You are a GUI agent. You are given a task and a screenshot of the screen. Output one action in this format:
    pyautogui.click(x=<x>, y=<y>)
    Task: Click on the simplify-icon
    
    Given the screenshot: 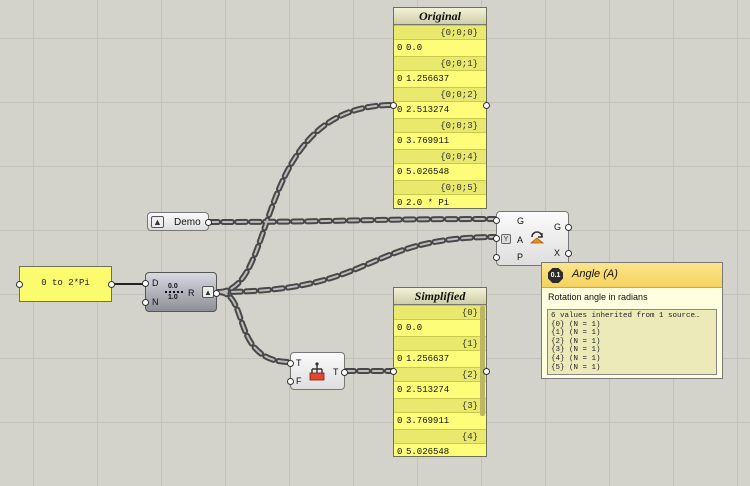 What is the action you would take?
    pyautogui.click(x=317, y=372)
    